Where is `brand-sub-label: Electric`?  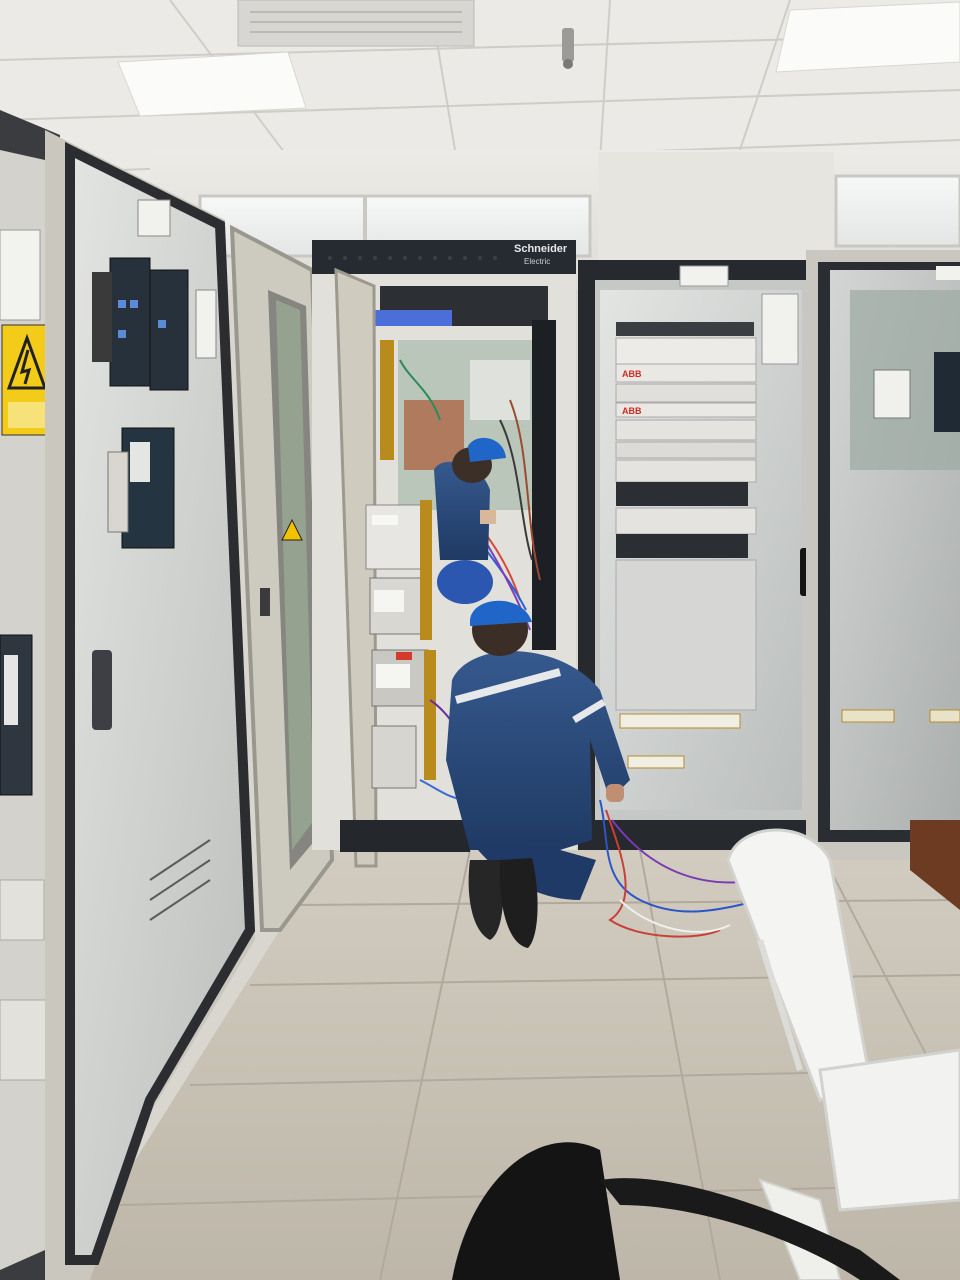 brand-sub-label: Electric is located at coordinates (537, 261).